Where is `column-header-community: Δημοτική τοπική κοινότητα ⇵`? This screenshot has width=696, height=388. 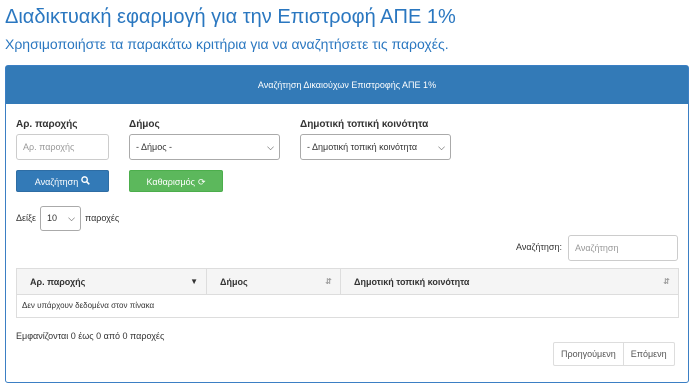 column-header-community: Δημοτική τοπική κοινότητα ⇵ is located at coordinates (509, 281).